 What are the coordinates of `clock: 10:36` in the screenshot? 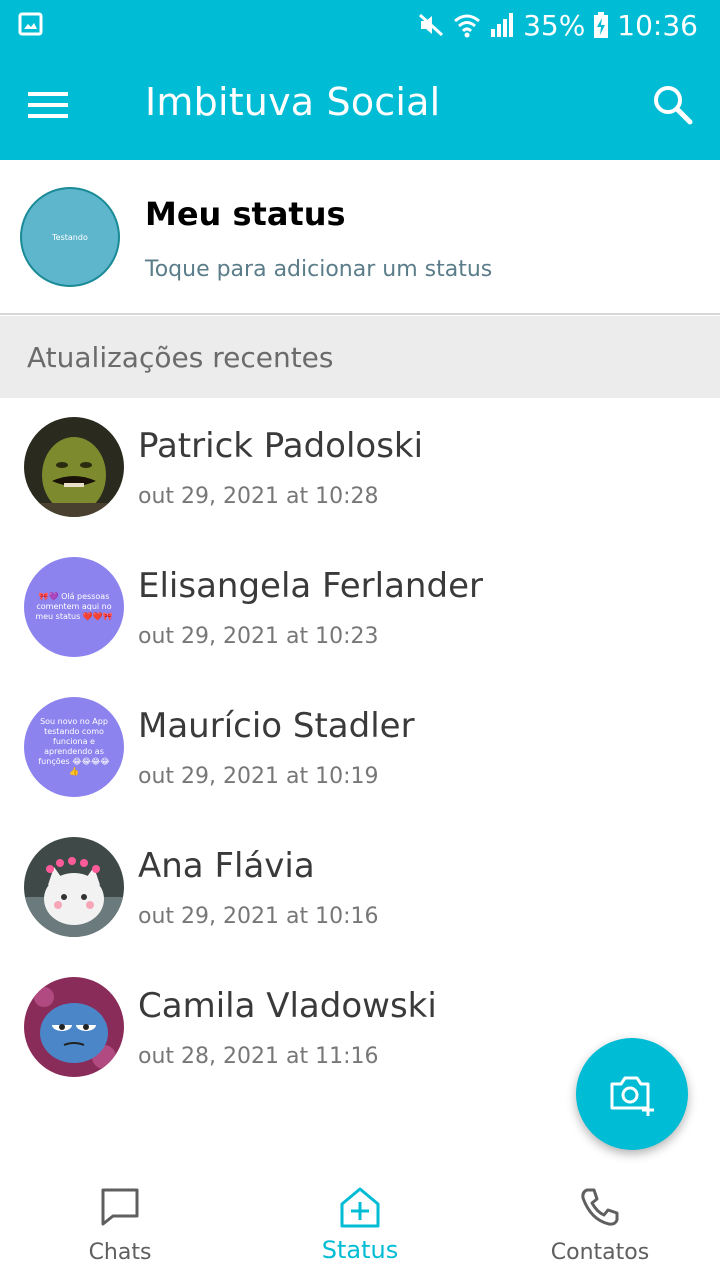 It's located at (657, 25).